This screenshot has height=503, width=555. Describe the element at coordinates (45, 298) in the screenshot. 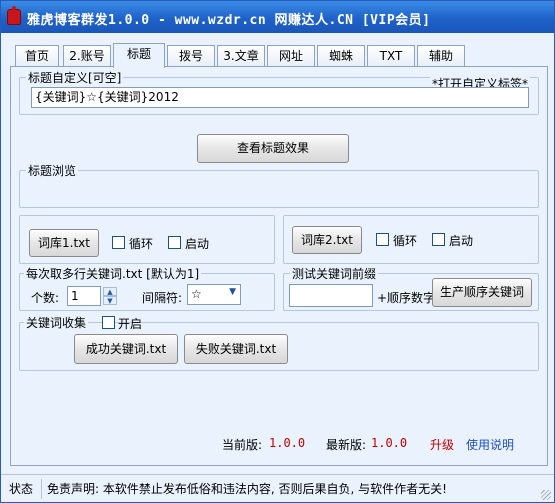

I see `count-label: 个数:` at that location.